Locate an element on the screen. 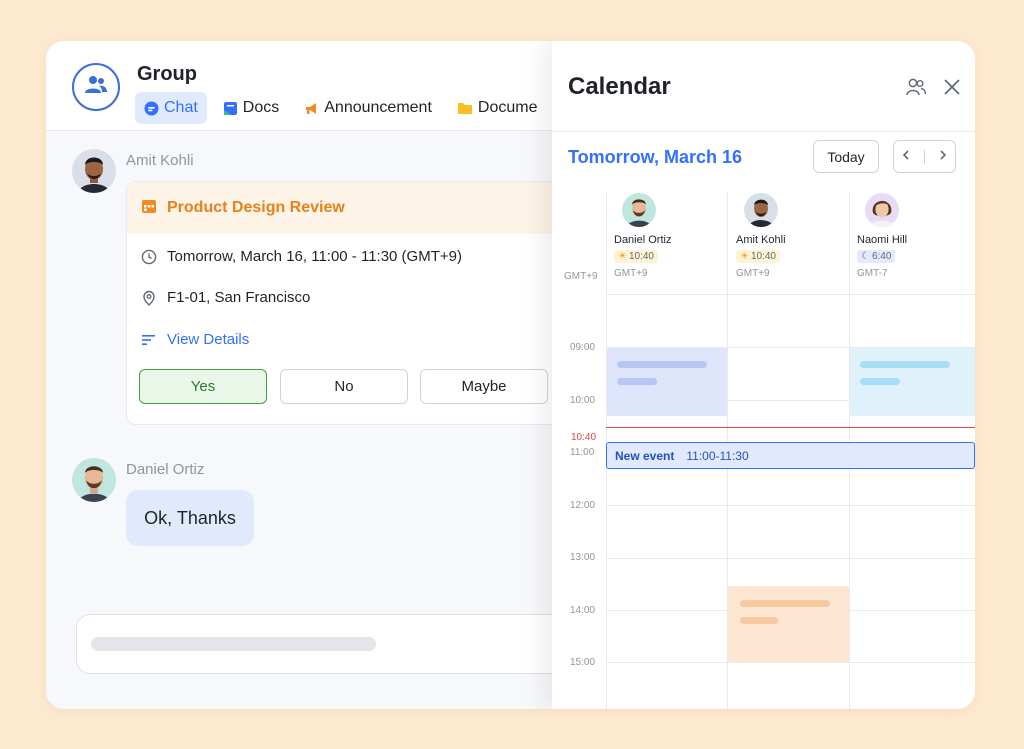  person-naomi-hill: Naomi Hill ☾ 6:40 GMT-7 is located at coordinates (916, 236).